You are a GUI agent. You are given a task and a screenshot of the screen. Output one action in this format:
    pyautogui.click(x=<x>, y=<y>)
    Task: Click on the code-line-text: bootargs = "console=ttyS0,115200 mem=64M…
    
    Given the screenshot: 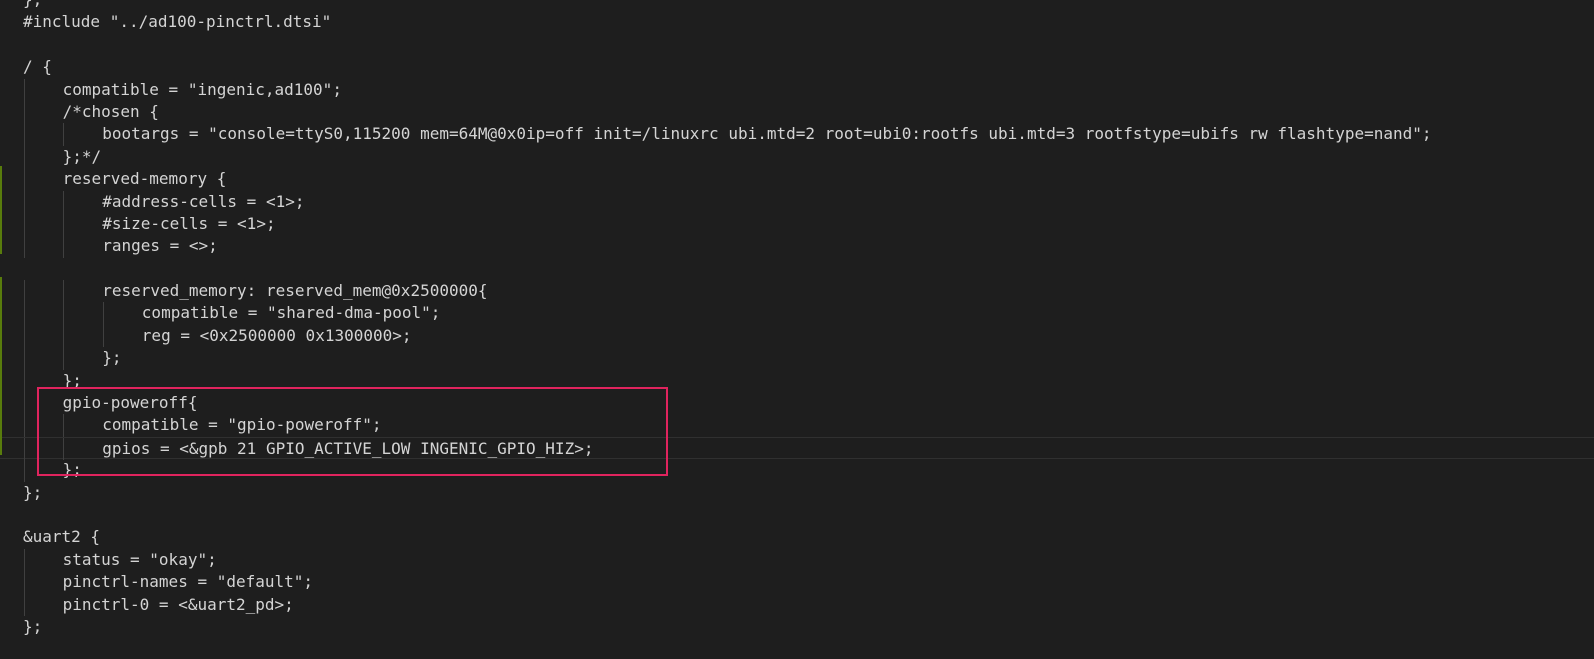 What is the action you would take?
    pyautogui.click(x=767, y=134)
    